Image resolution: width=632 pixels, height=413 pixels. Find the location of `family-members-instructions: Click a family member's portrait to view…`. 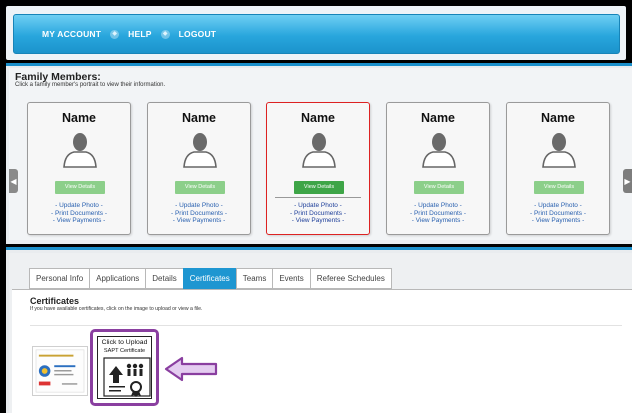

family-members-instructions: Click a family member's portrait to view… is located at coordinates (90, 85).